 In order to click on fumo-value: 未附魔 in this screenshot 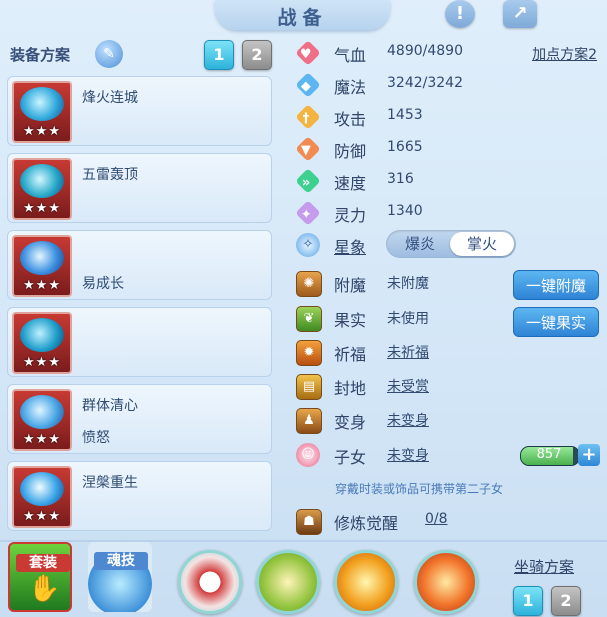, I will do `click(408, 284)`.